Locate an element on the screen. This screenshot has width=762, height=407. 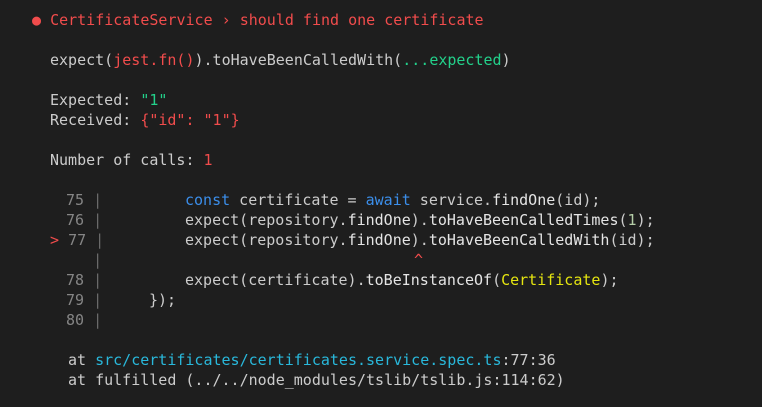
code-line-80: 80 | is located at coordinates (84, 320).